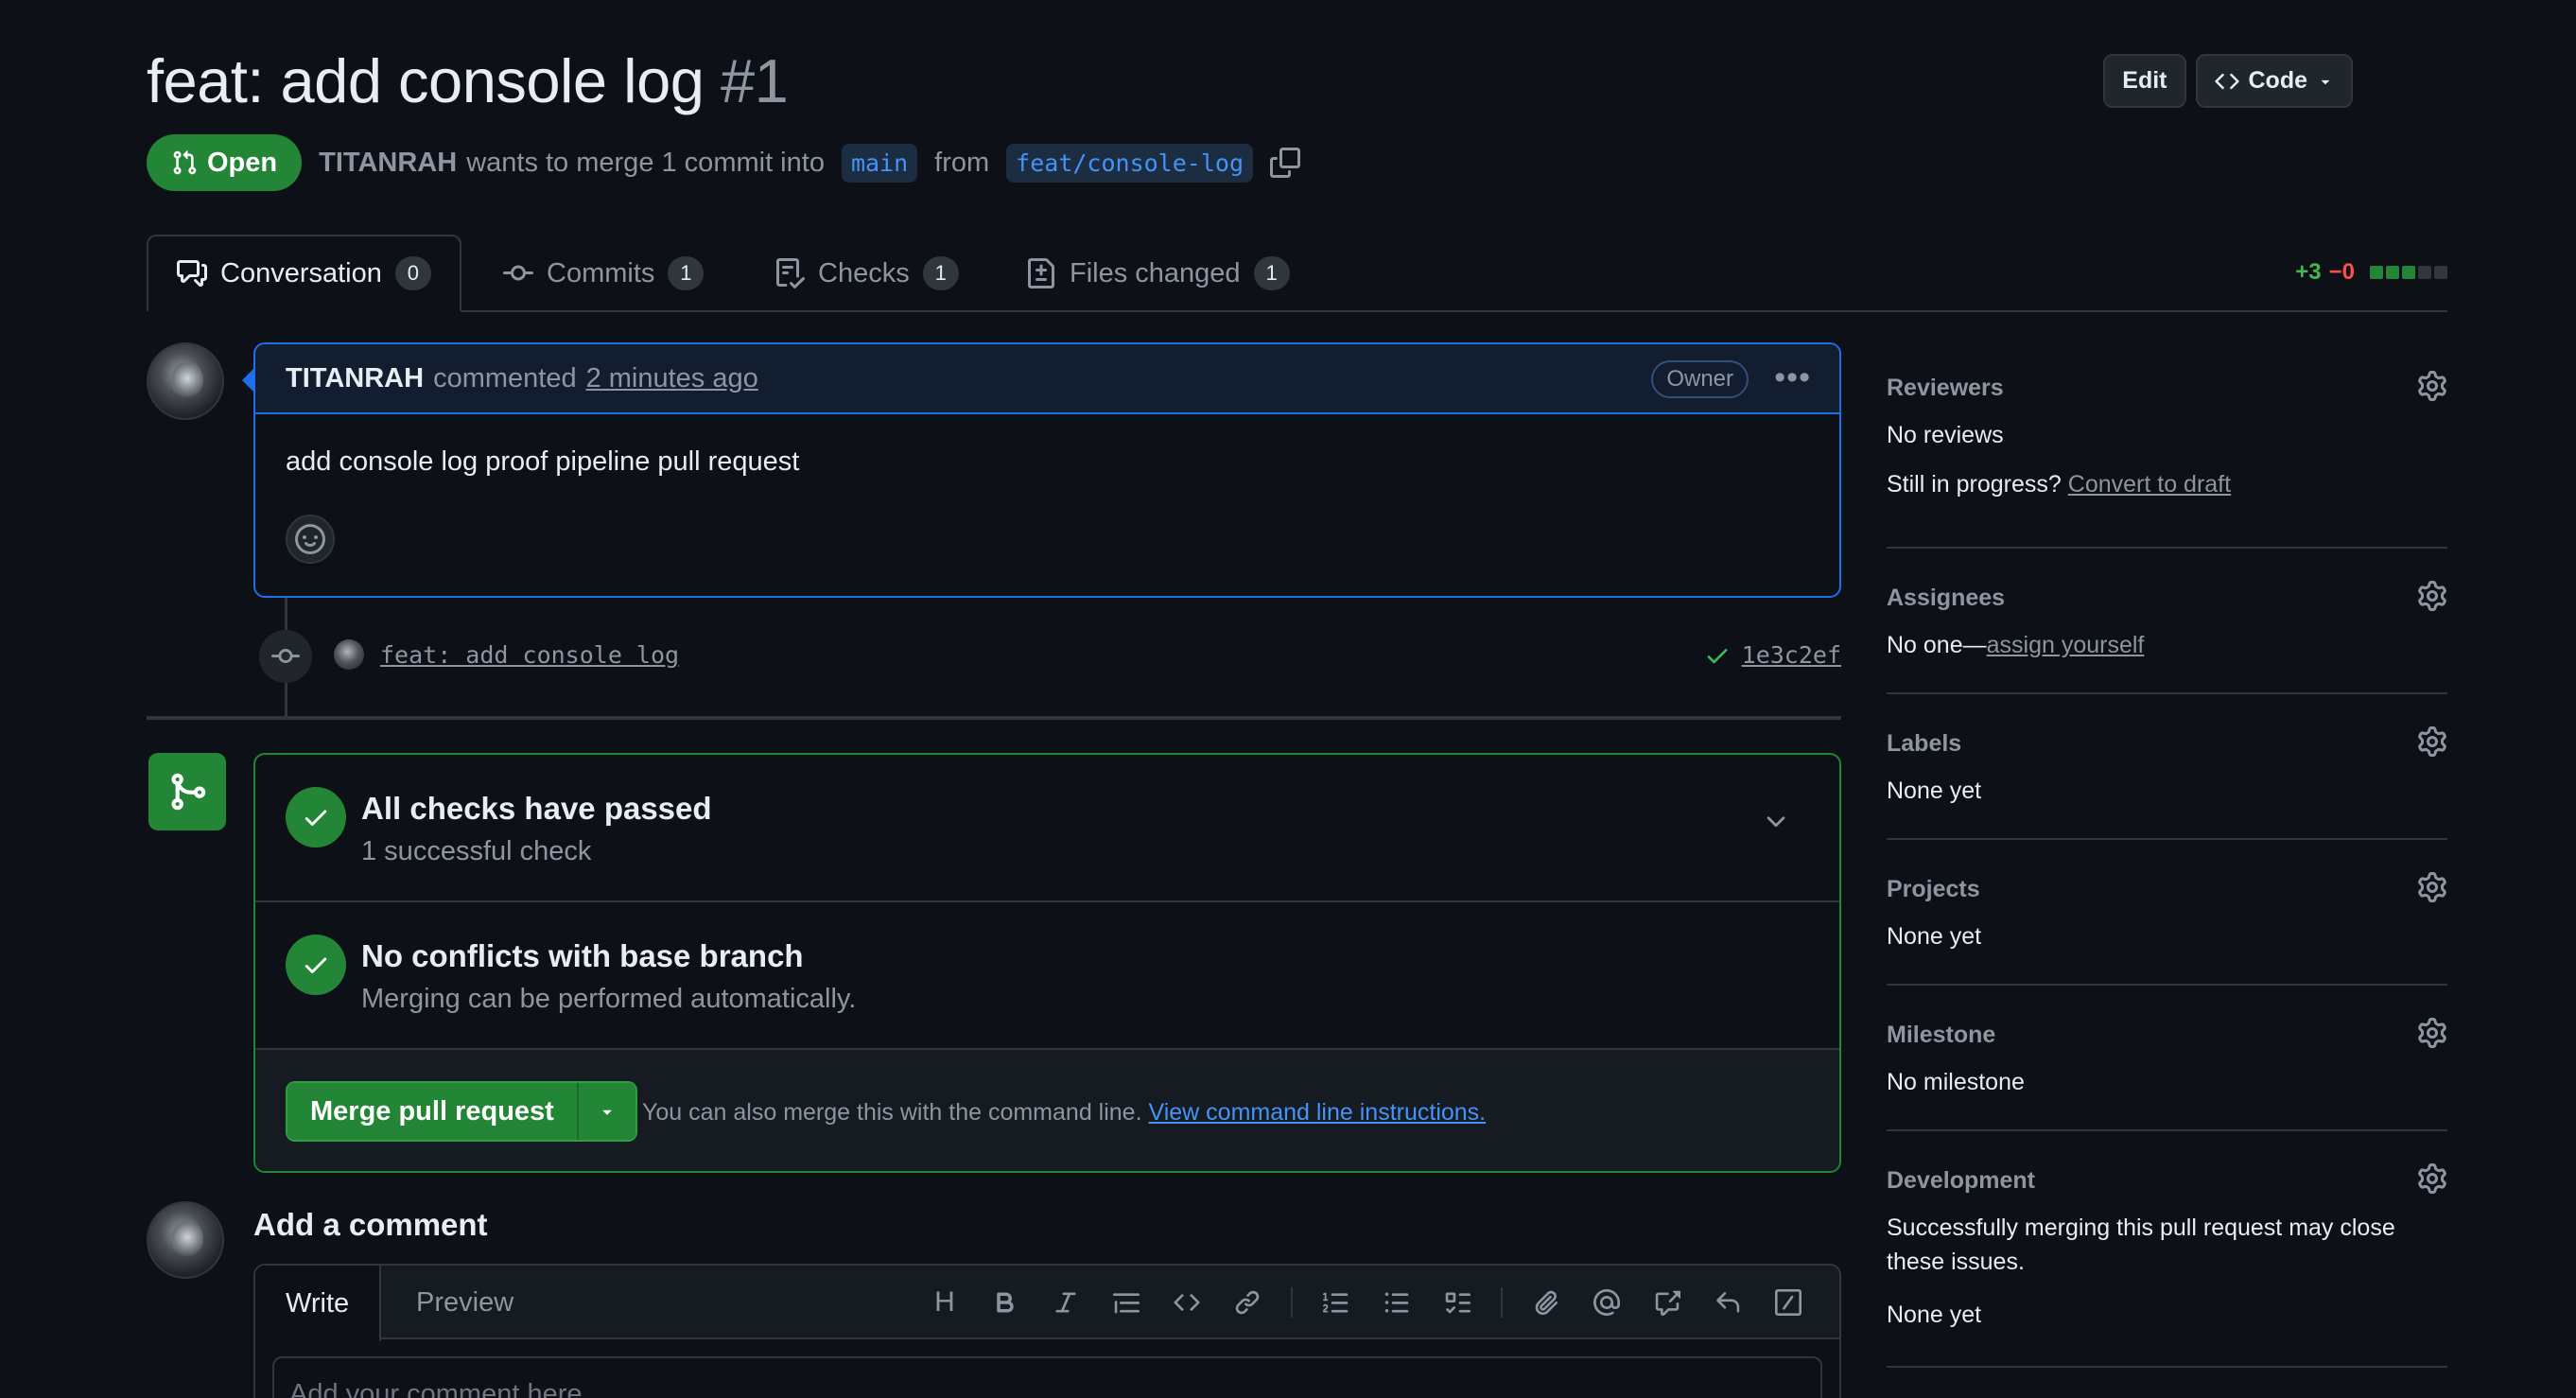 The width and height of the screenshot is (2576, 1398). Describe the element at coordinates (2167, 929) in the screenshot. I see `sidebar-projects: Projects None yet` at that location.